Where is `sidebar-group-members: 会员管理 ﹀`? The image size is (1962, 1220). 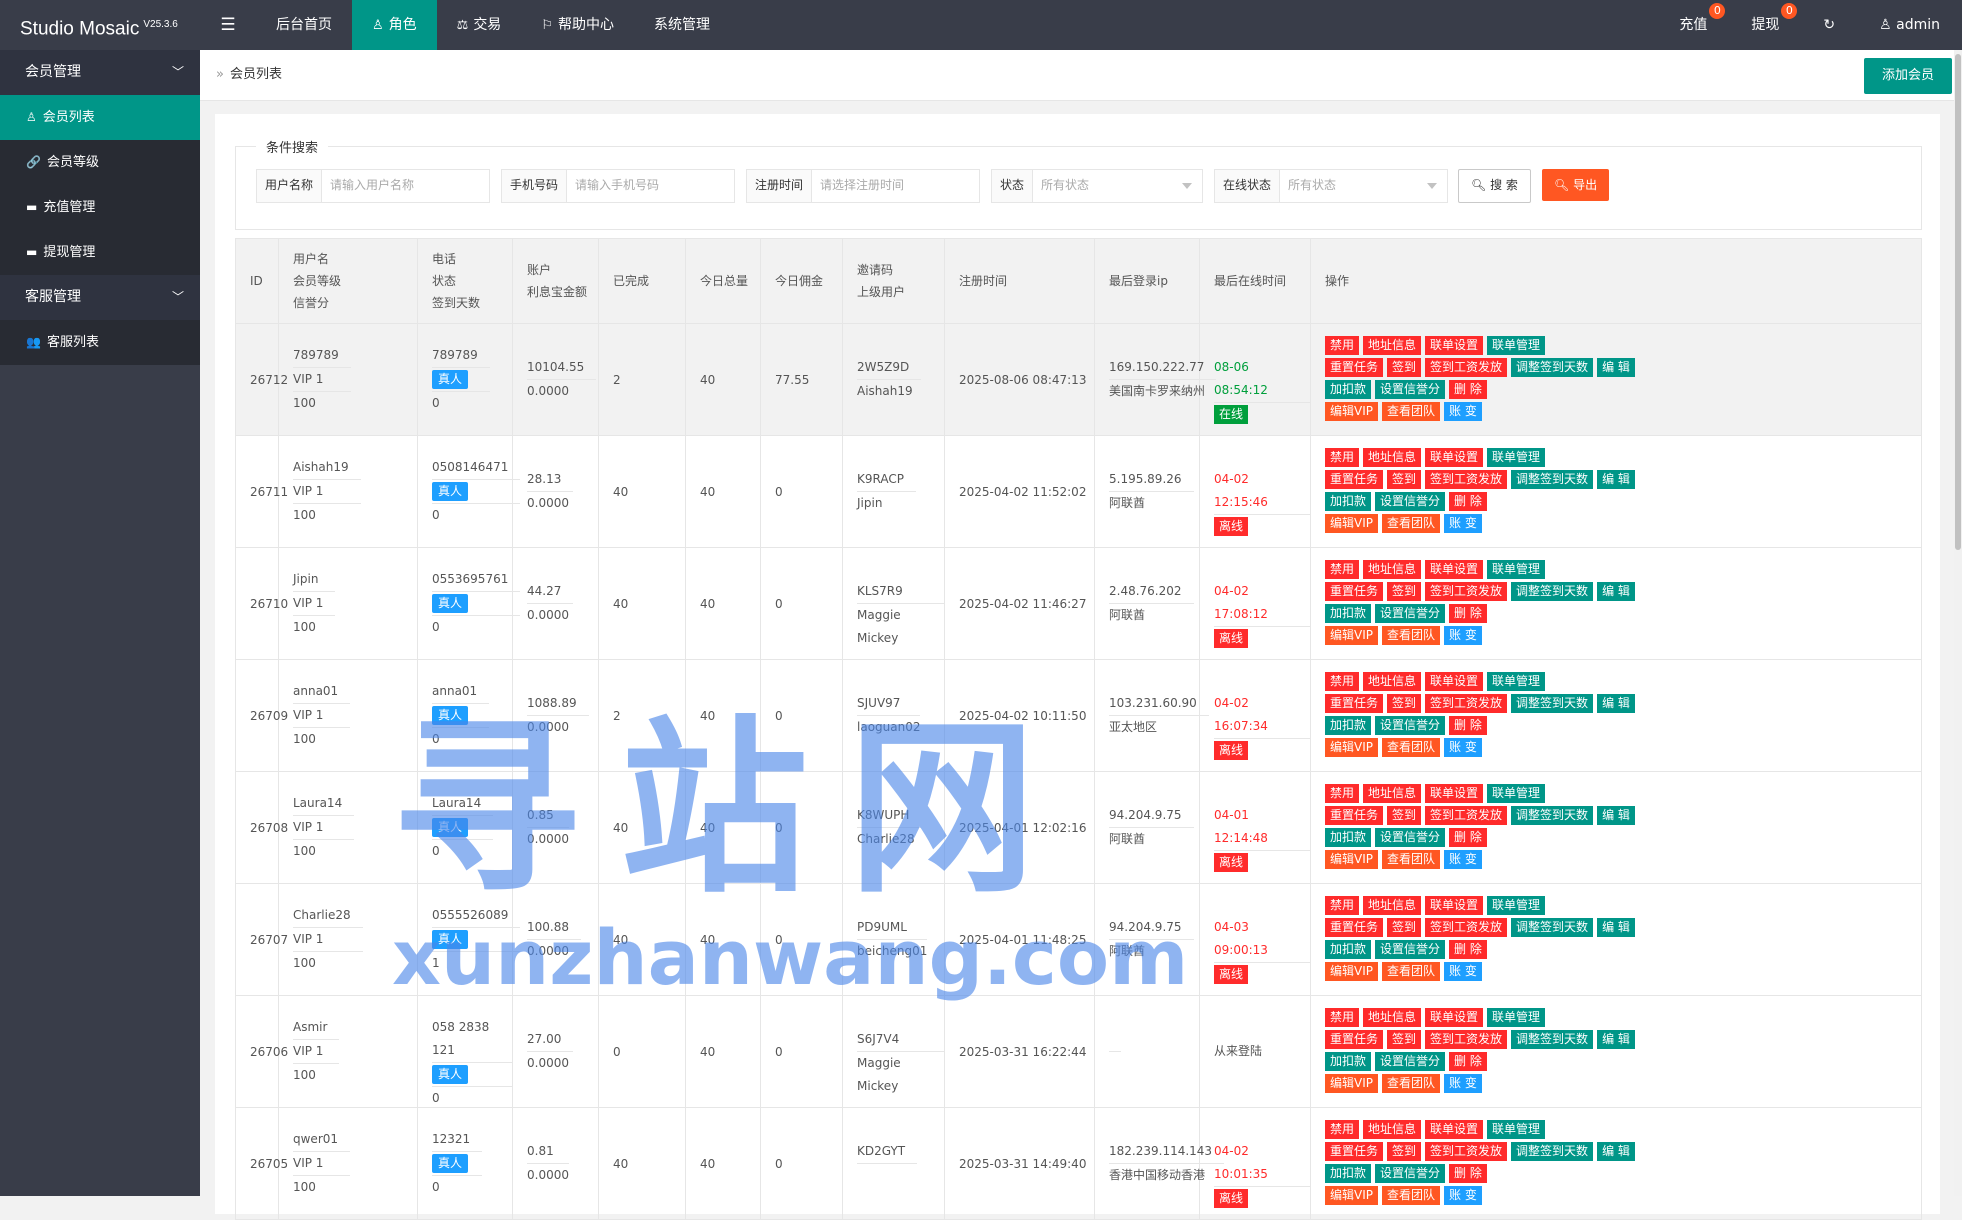
sidebar-group-members: 会员管理 ﹀ is located at coordinates (100, 72).